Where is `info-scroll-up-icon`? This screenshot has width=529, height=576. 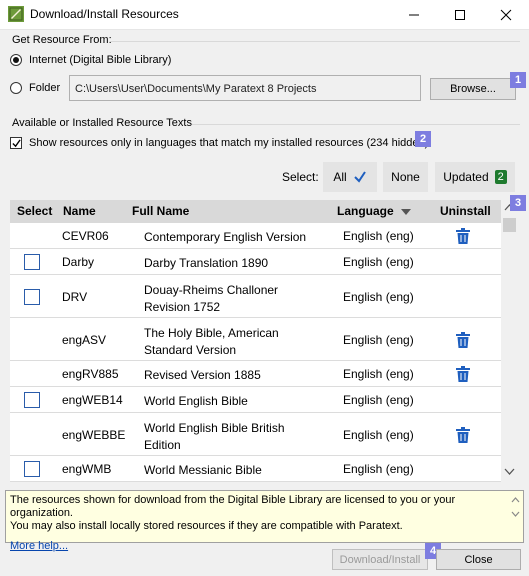
info-scroll-up-icon is located at coordinates (515, 500).